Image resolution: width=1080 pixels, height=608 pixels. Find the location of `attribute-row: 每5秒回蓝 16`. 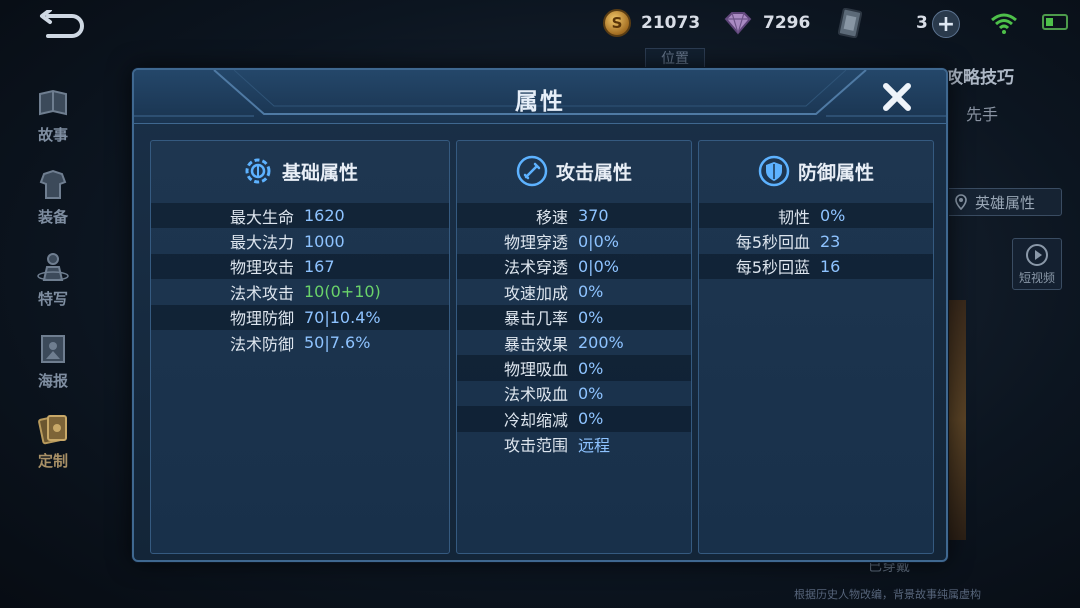

attribute-row: 每5秒回蓝 16 is located at coordinates (816, 266).